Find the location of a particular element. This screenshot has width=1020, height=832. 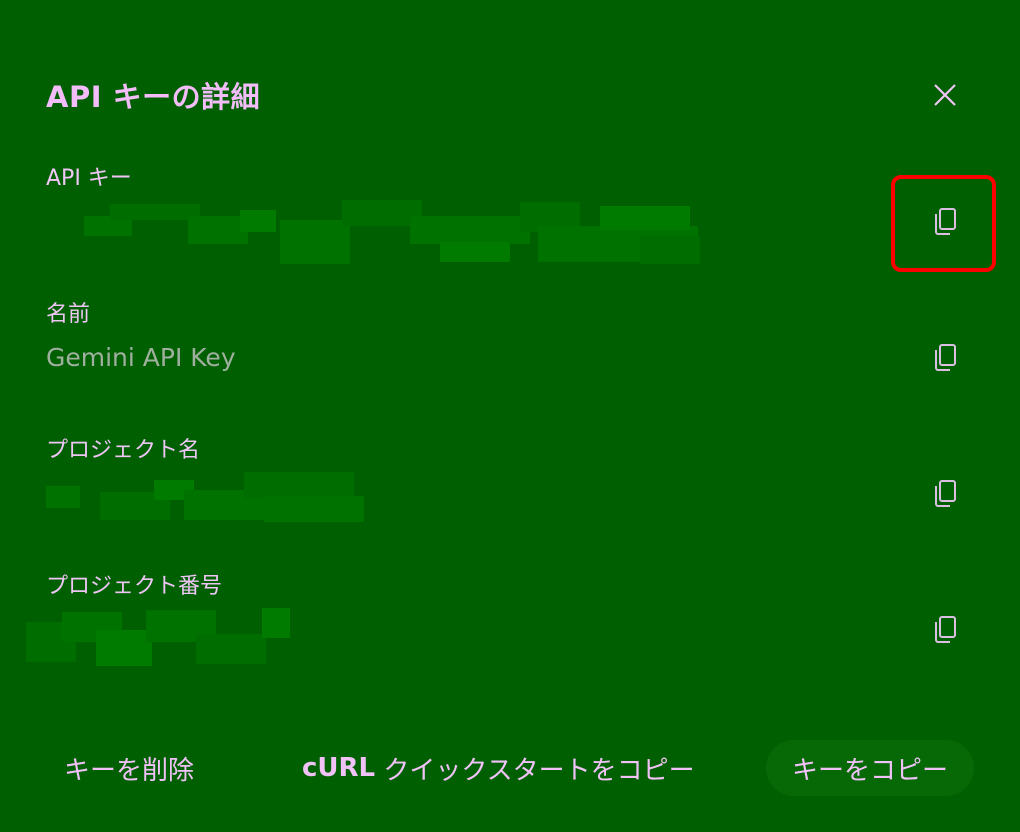

delete-key-button: キーを削除 is located at coordinates (129, 768).